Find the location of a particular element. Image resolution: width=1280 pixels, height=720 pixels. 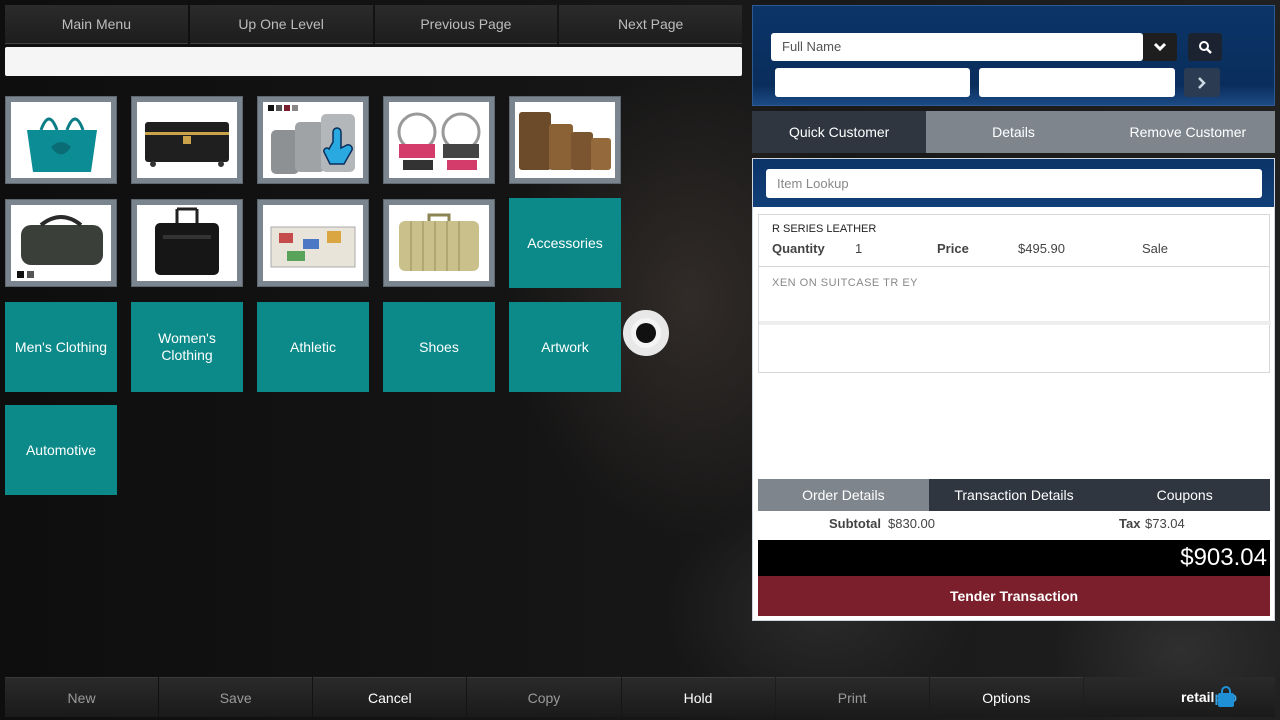

product-tile-travel-trunk is located at coordinates (313, 243).